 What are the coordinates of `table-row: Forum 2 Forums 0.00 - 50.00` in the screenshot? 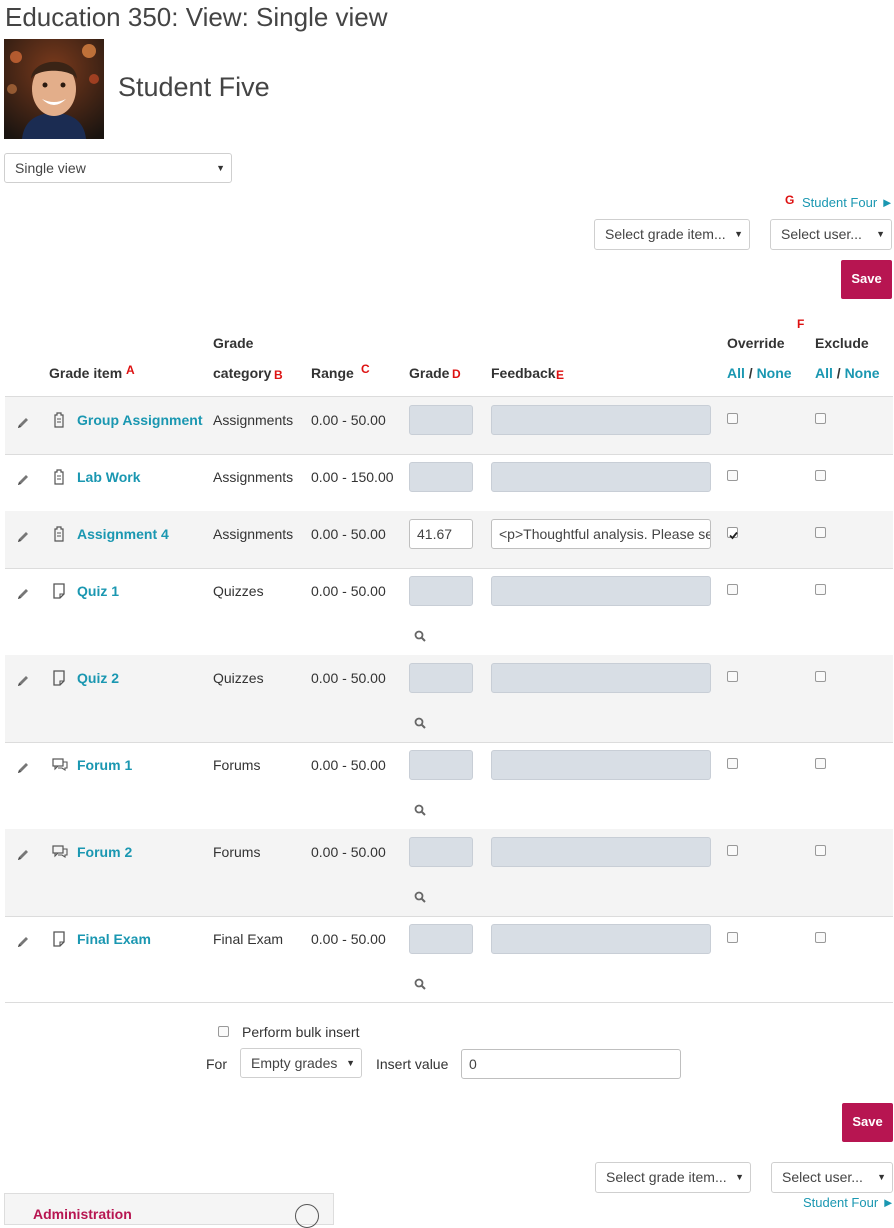 It's located at (449, 872).